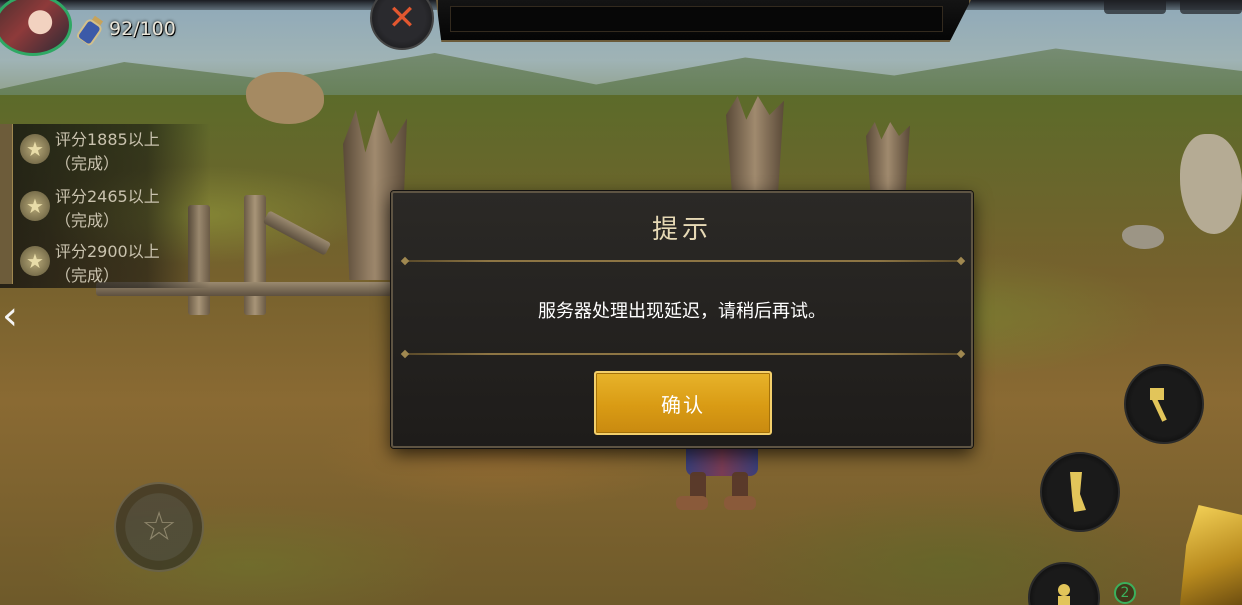 The image size is (1242, 605). Describe the element at coordinates (1064, 594) in the screenshot. I see `fighter-icon` at that location.